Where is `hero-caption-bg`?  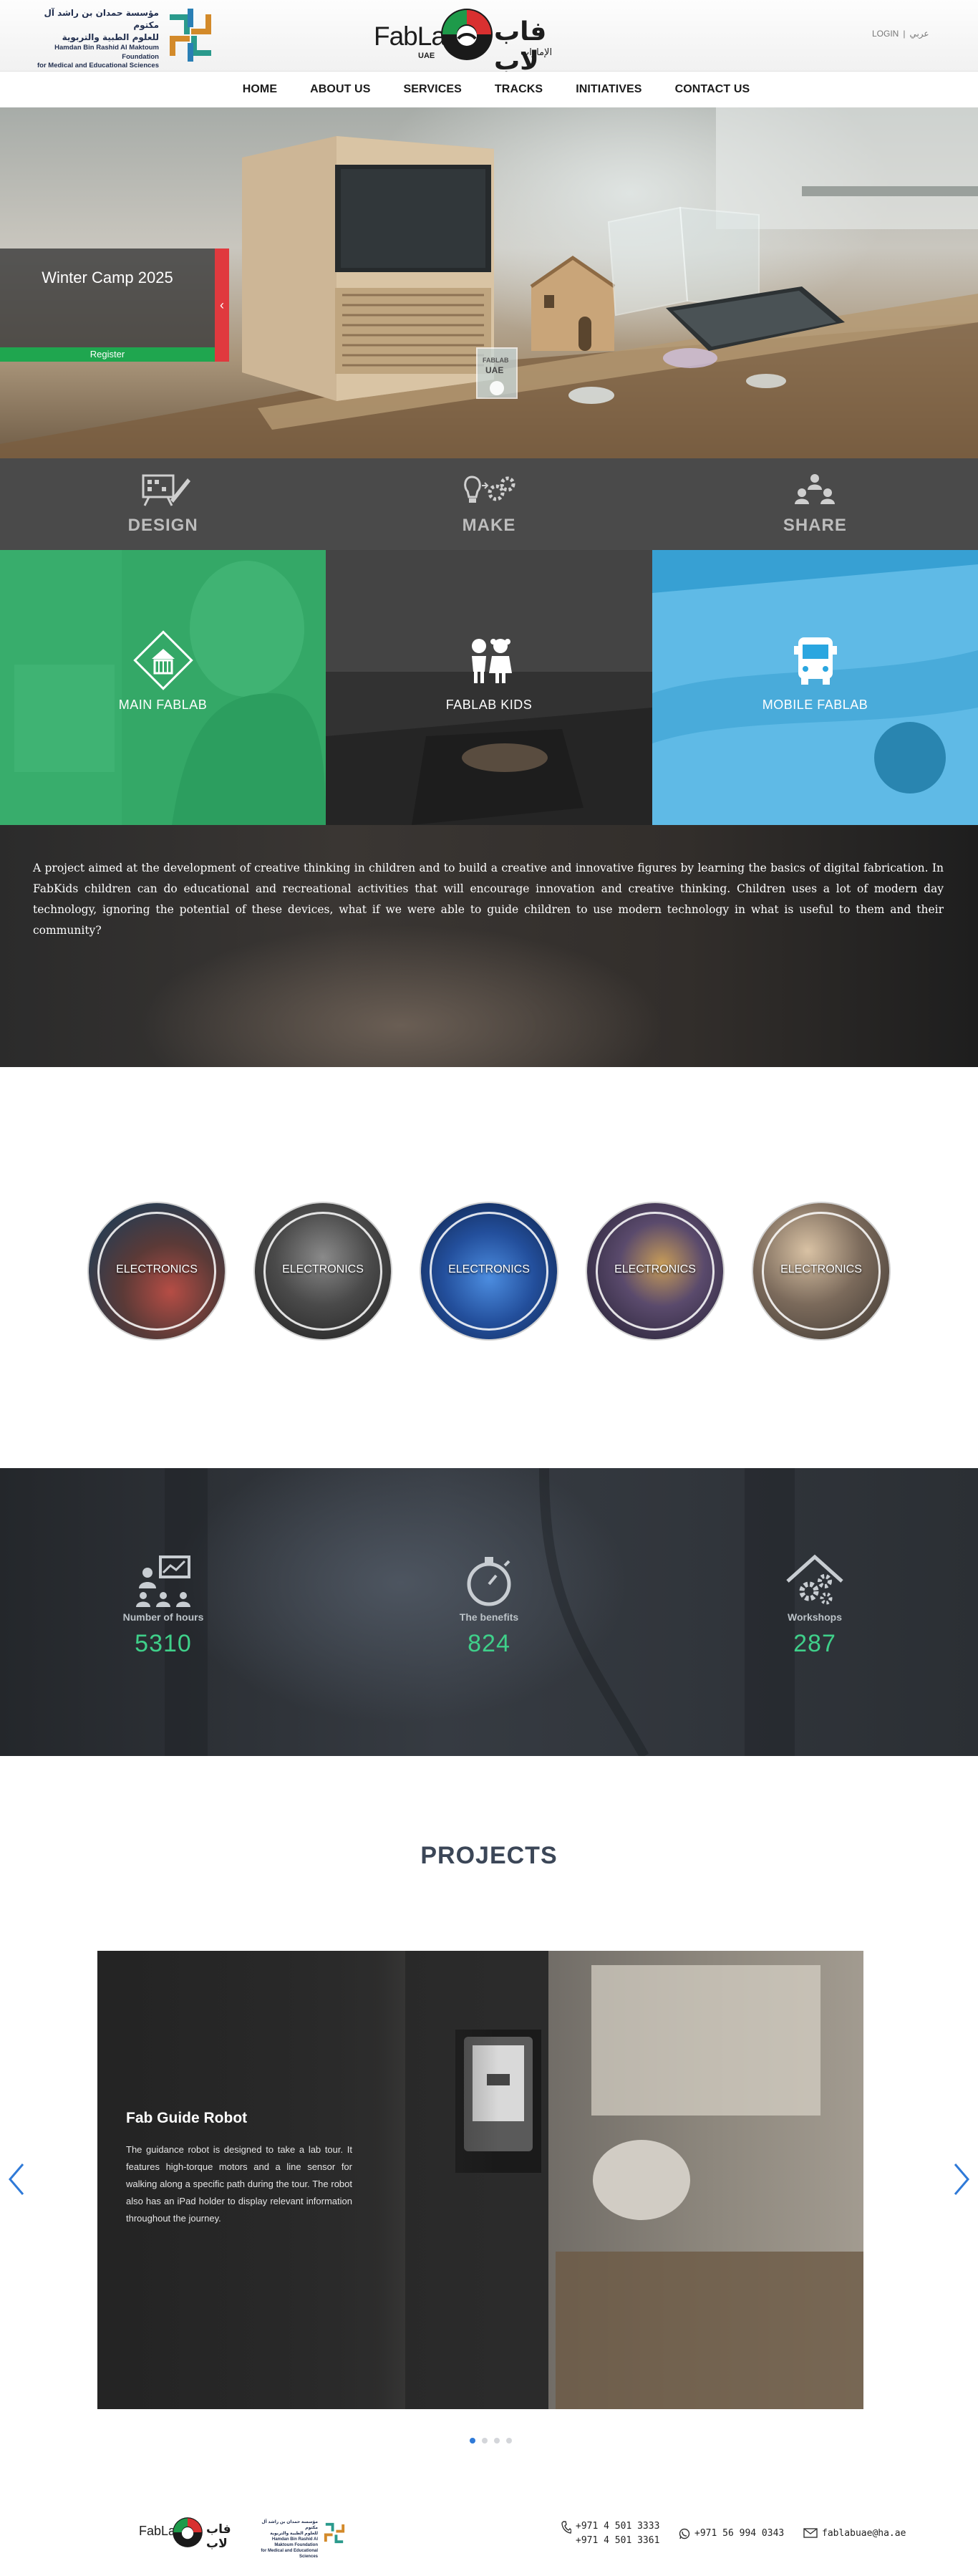 hero-caption-bg is located at coordinates (107, 298).